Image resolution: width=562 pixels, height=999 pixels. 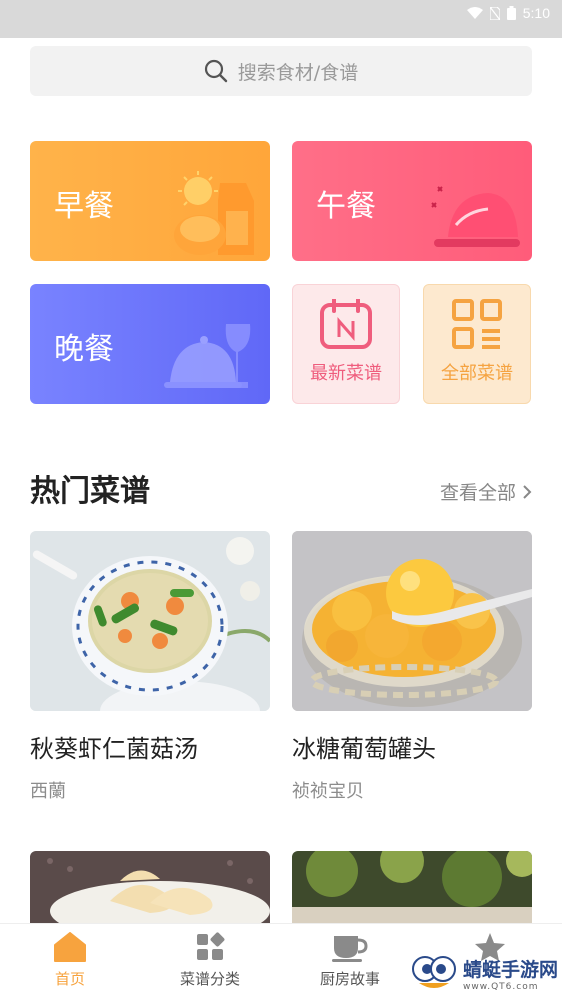 What do you see at coordinates (349, 979) in the screenshot?
I see `tab-kitchen-stories-label: 厨房故事` at bounding box center [349, 979].